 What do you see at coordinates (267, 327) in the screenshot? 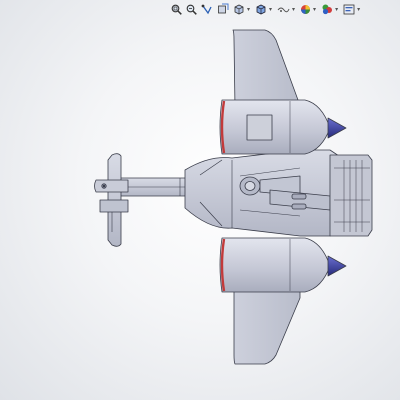
I see `lower-wing` at bounding box center [267, 327].